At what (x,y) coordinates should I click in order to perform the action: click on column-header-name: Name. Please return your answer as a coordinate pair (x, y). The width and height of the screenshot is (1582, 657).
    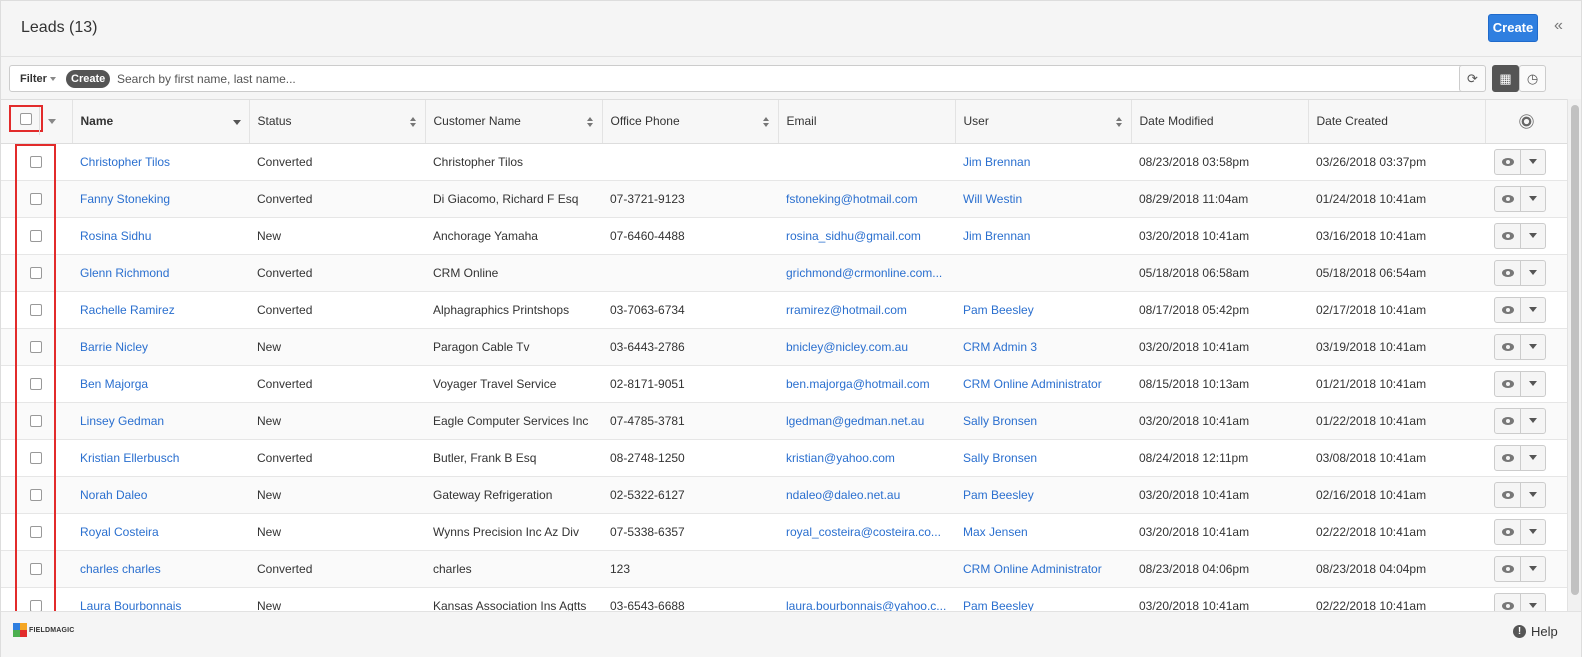
    Looking at the image, I should click on (161, 122).